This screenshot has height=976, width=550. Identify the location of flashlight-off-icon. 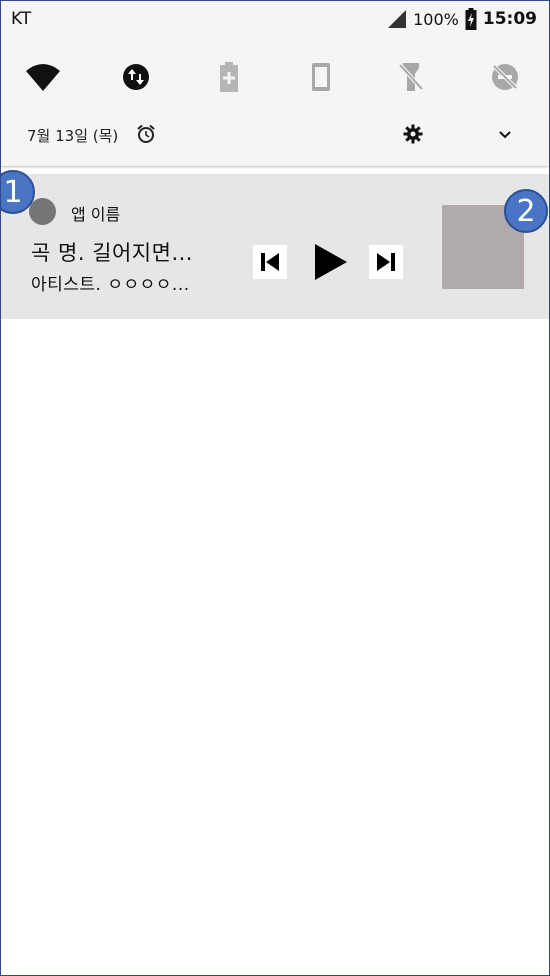
(411, 77).